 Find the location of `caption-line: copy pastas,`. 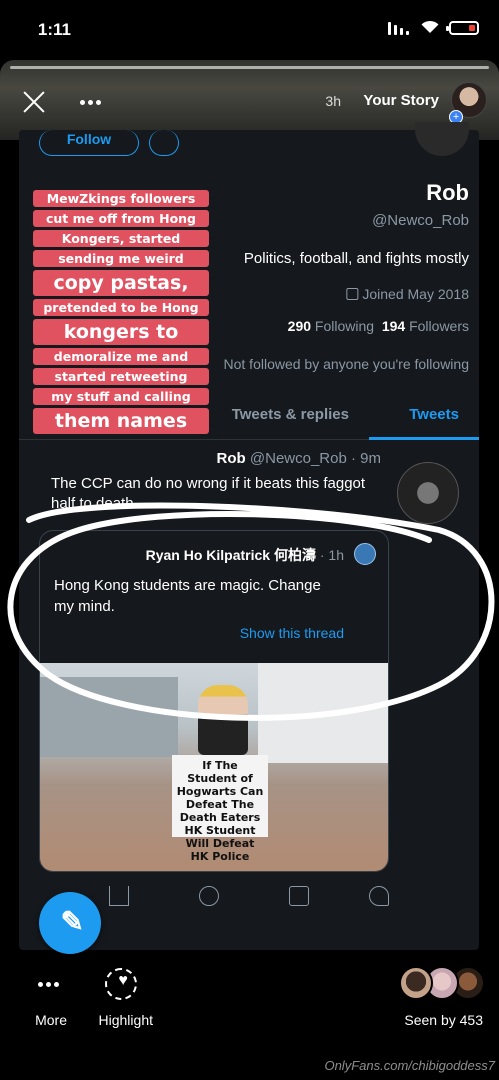

caption-line: copy pastas, is located at coordinates (121, 283).